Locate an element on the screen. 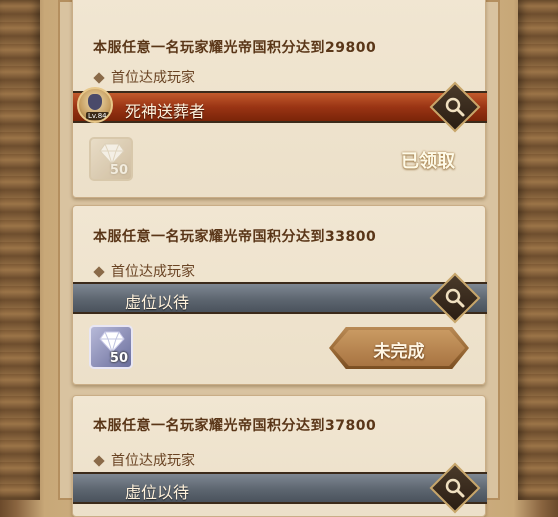 This screenshot has height=517, width=558. incomplete-button: 未完成 is located at coordinates (399, 348).